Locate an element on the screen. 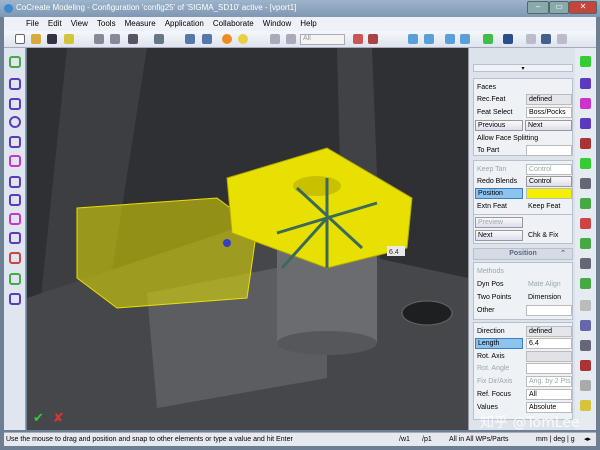  menu-application: Application is located at coordinates (184, 25).